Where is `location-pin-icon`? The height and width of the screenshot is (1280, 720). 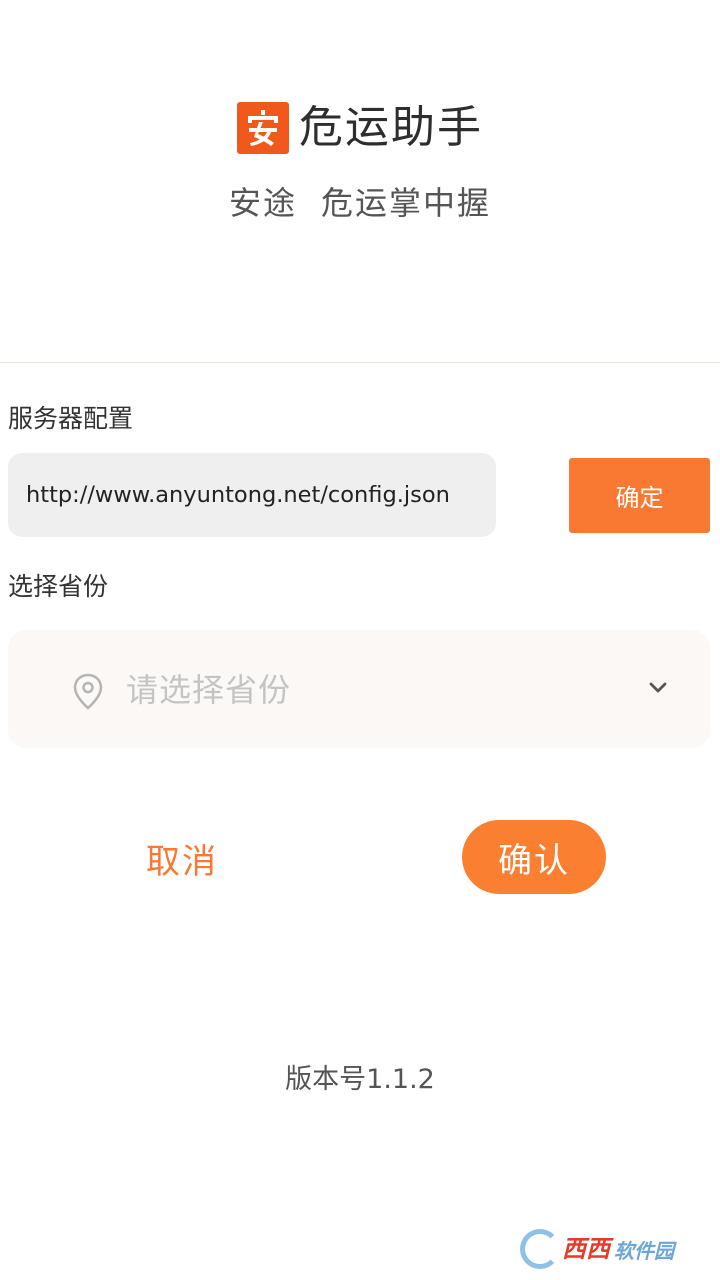
location-pin-icon is located at coordinates (88, 691).